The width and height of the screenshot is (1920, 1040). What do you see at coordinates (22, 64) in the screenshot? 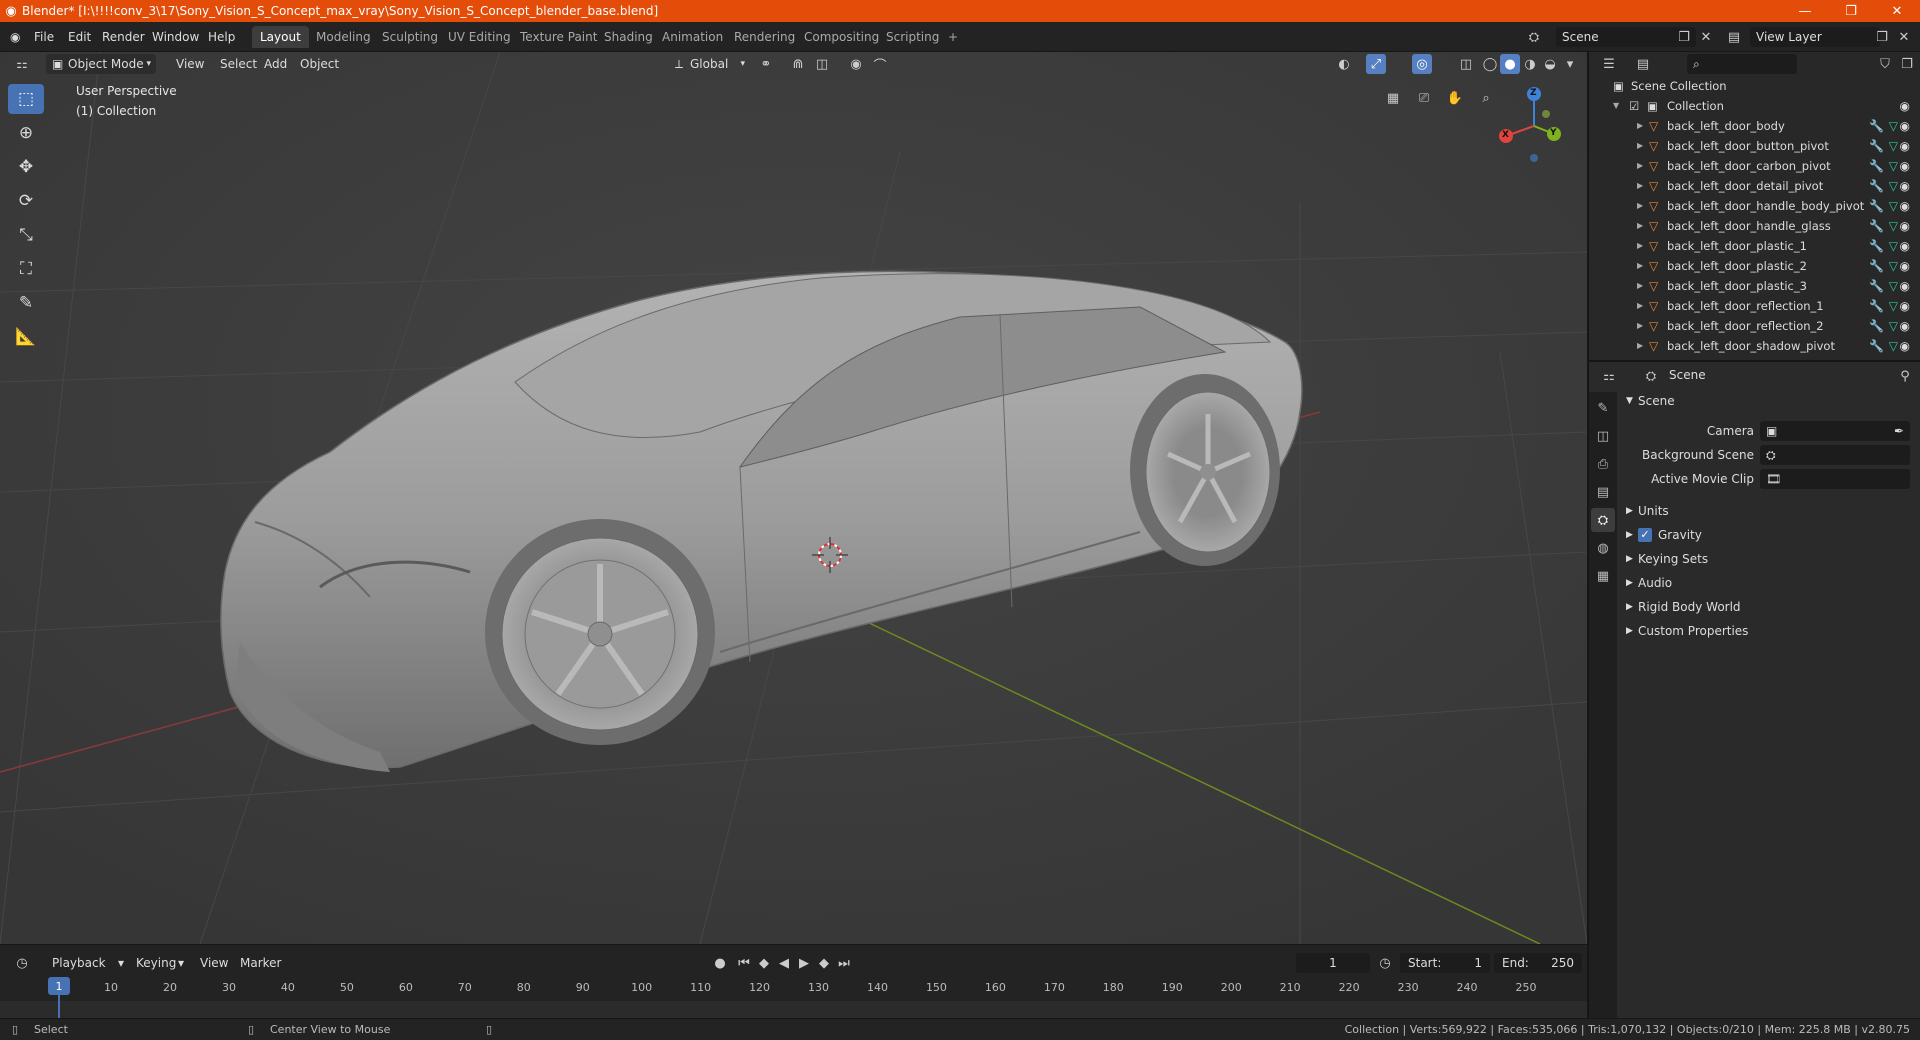
I see `editor-type-icon: ⚏` at bounding box center [22, 64].